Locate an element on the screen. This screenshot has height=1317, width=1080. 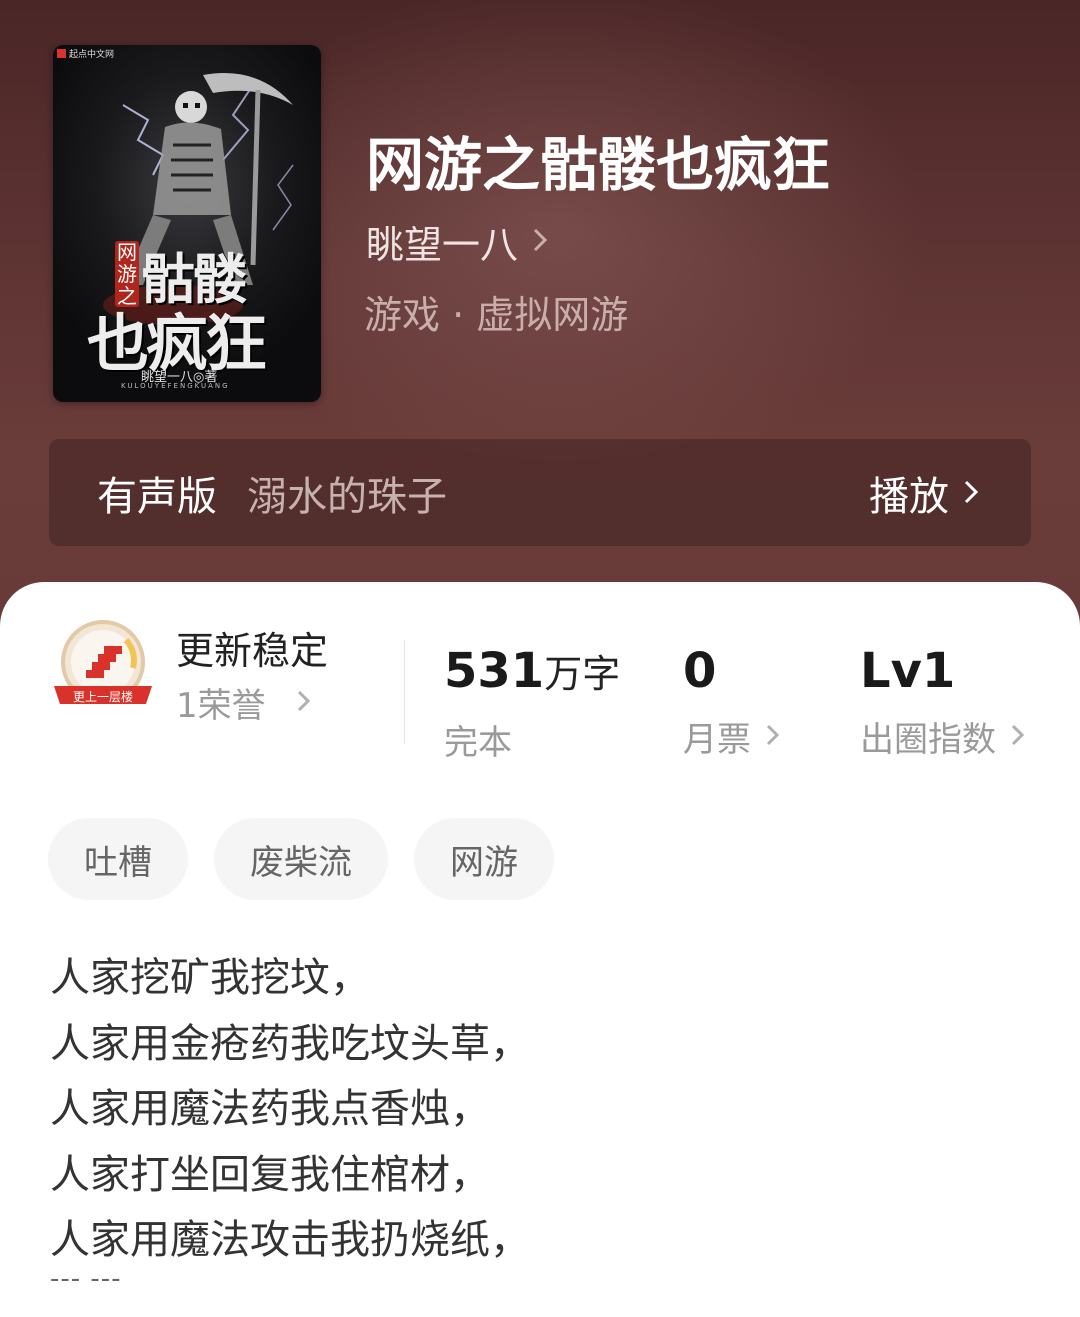
book-cover: 起点中文网 网游之 骷髅 也疯狂 眺望一八◎著 KULOUYEFENGKUANG is located at coordinates (187, 223).